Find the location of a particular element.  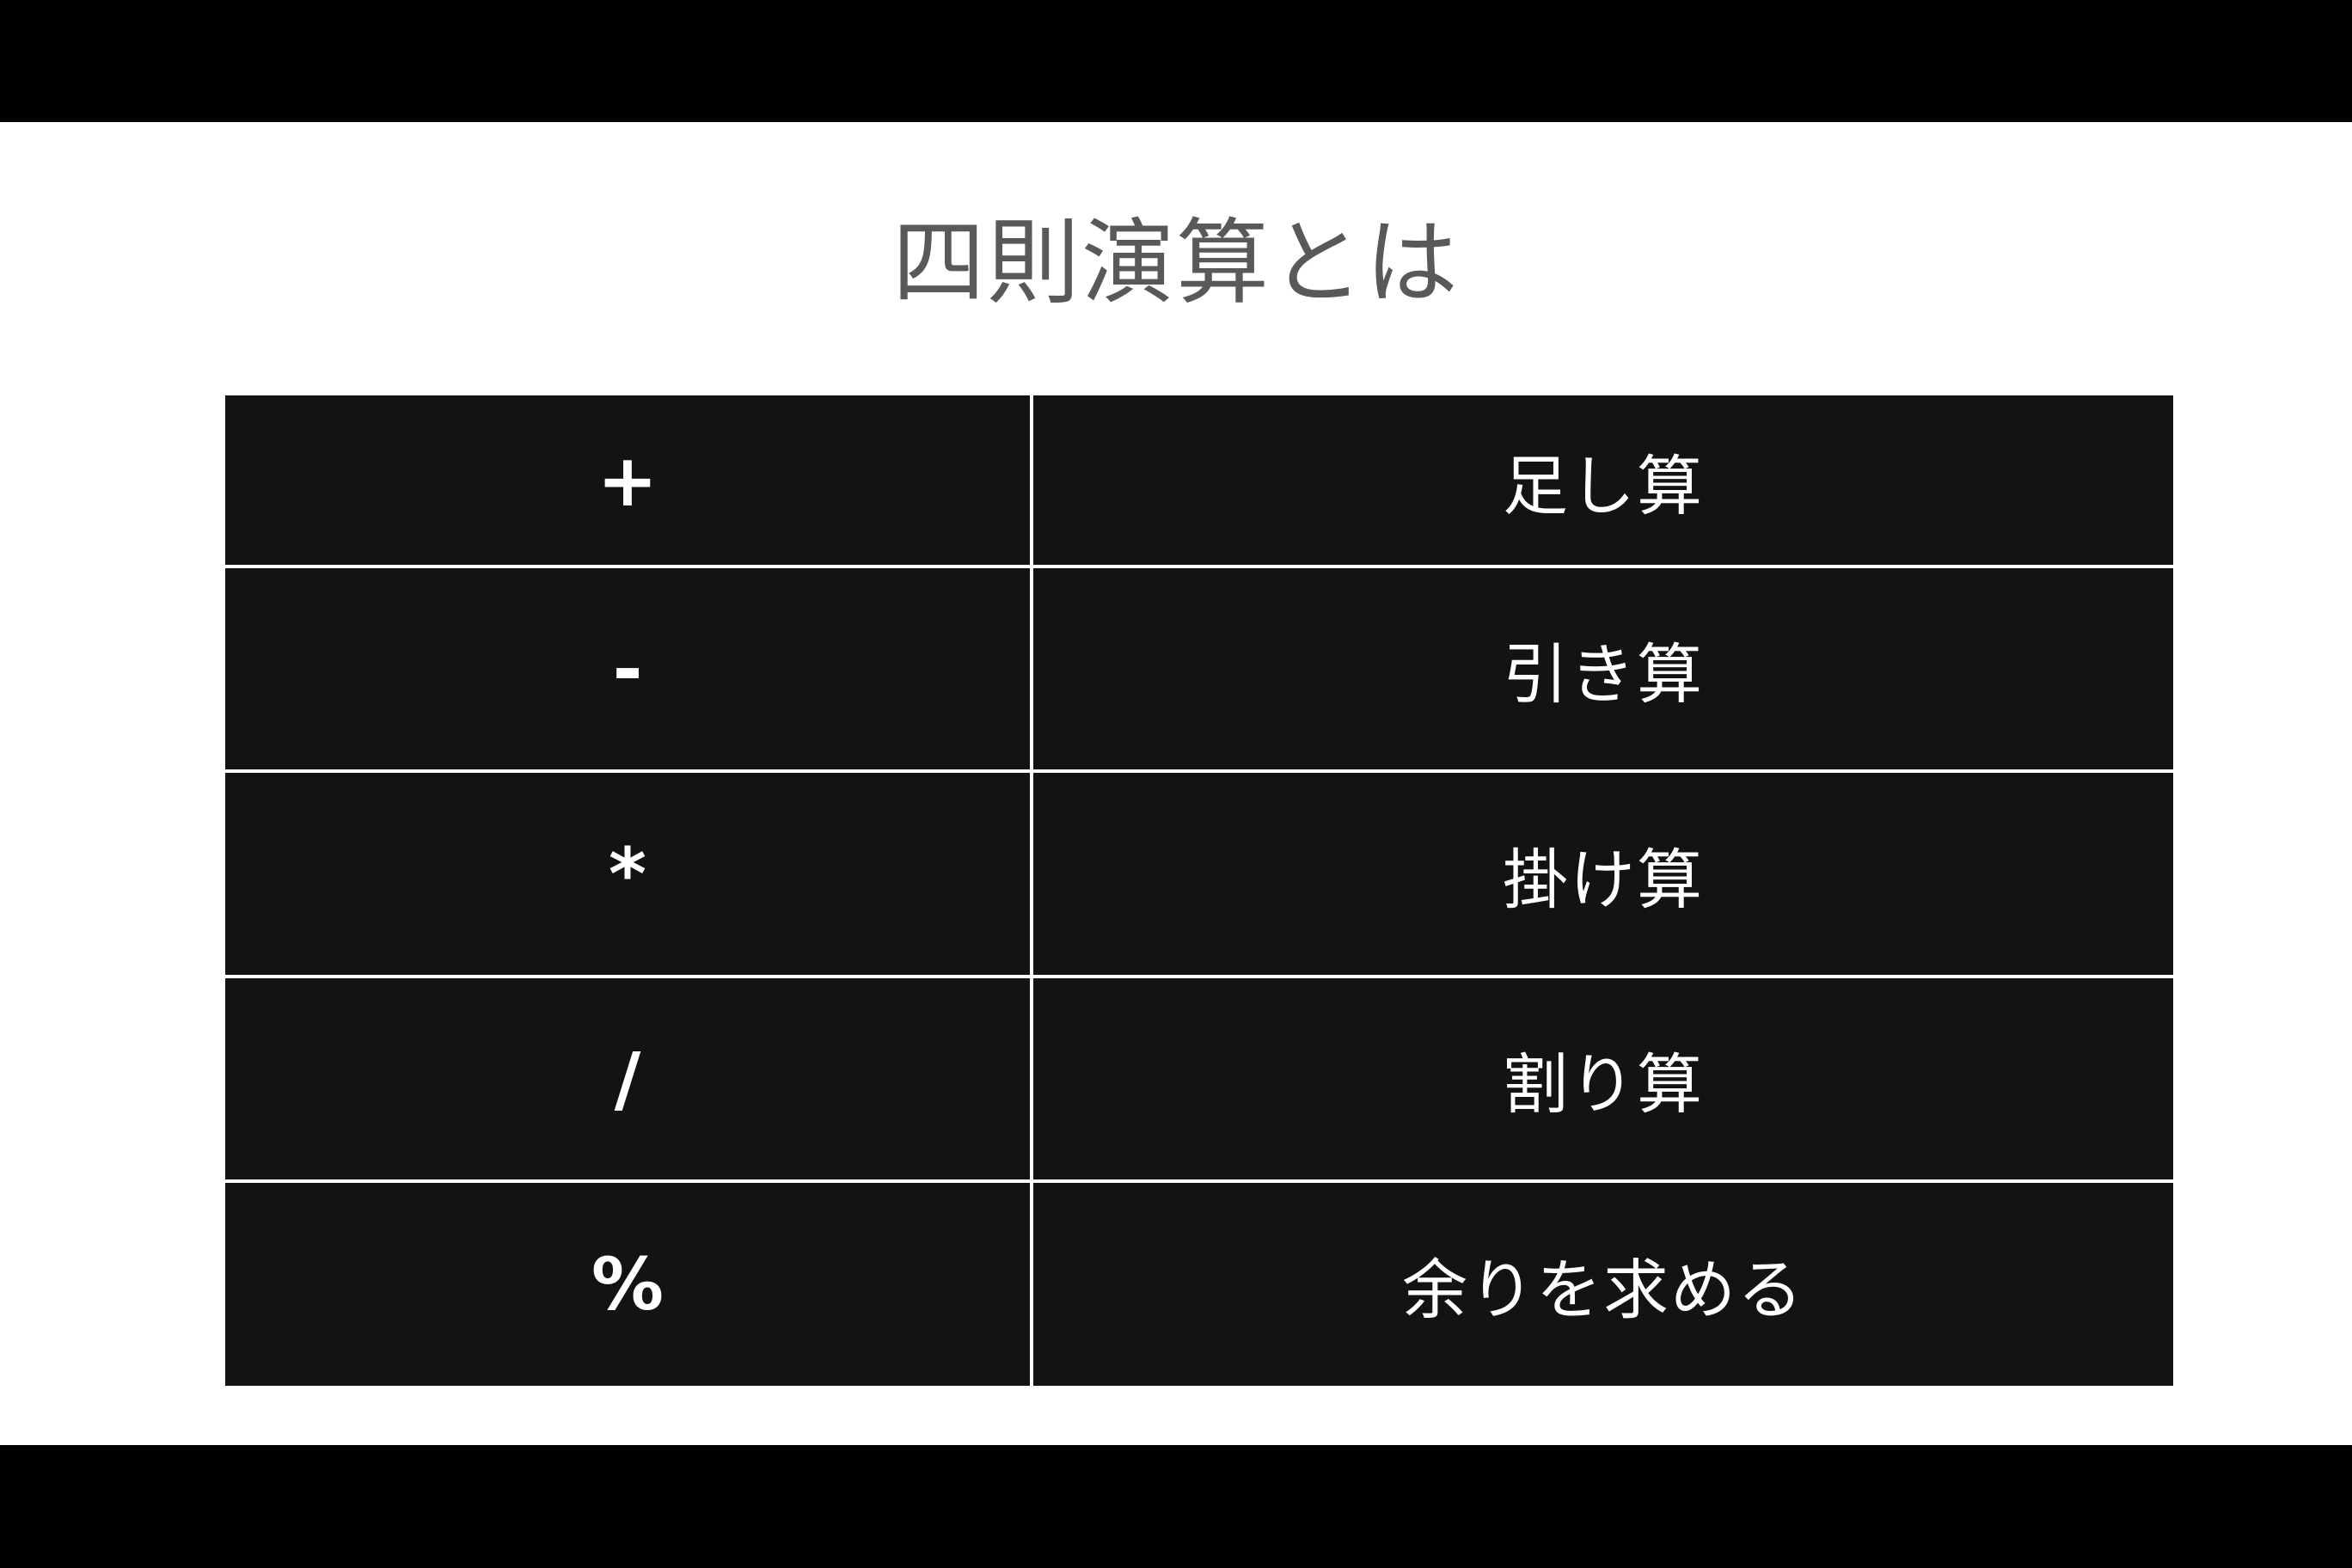

operation-name-cell: 引き算 is located at coordinates (1603, 668).